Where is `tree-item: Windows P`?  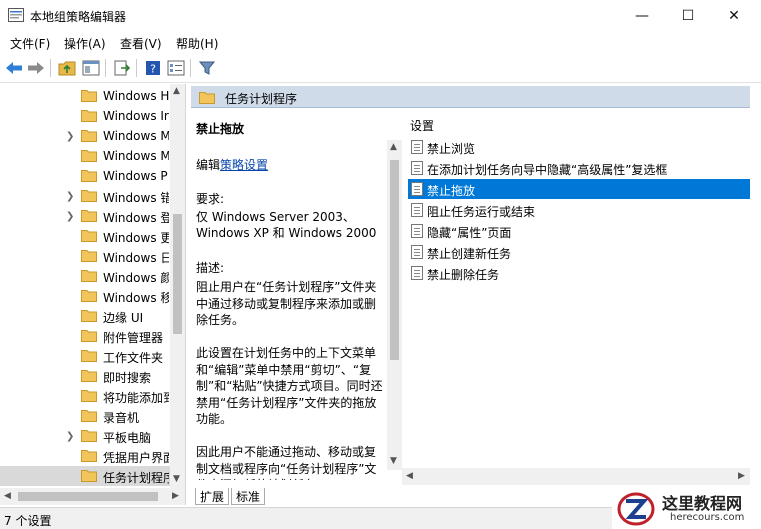
tree-item: Windows P is located at coordinates (85, 176).